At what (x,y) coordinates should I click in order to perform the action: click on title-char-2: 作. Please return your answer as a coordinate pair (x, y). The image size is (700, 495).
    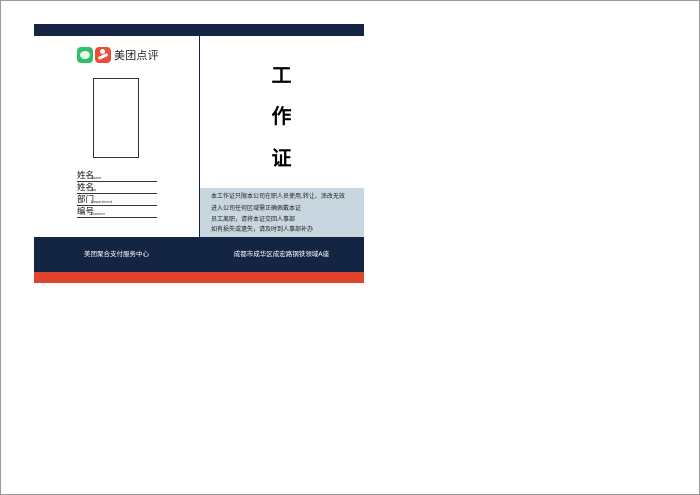
    Looking at the image, I should click on (281, 116).